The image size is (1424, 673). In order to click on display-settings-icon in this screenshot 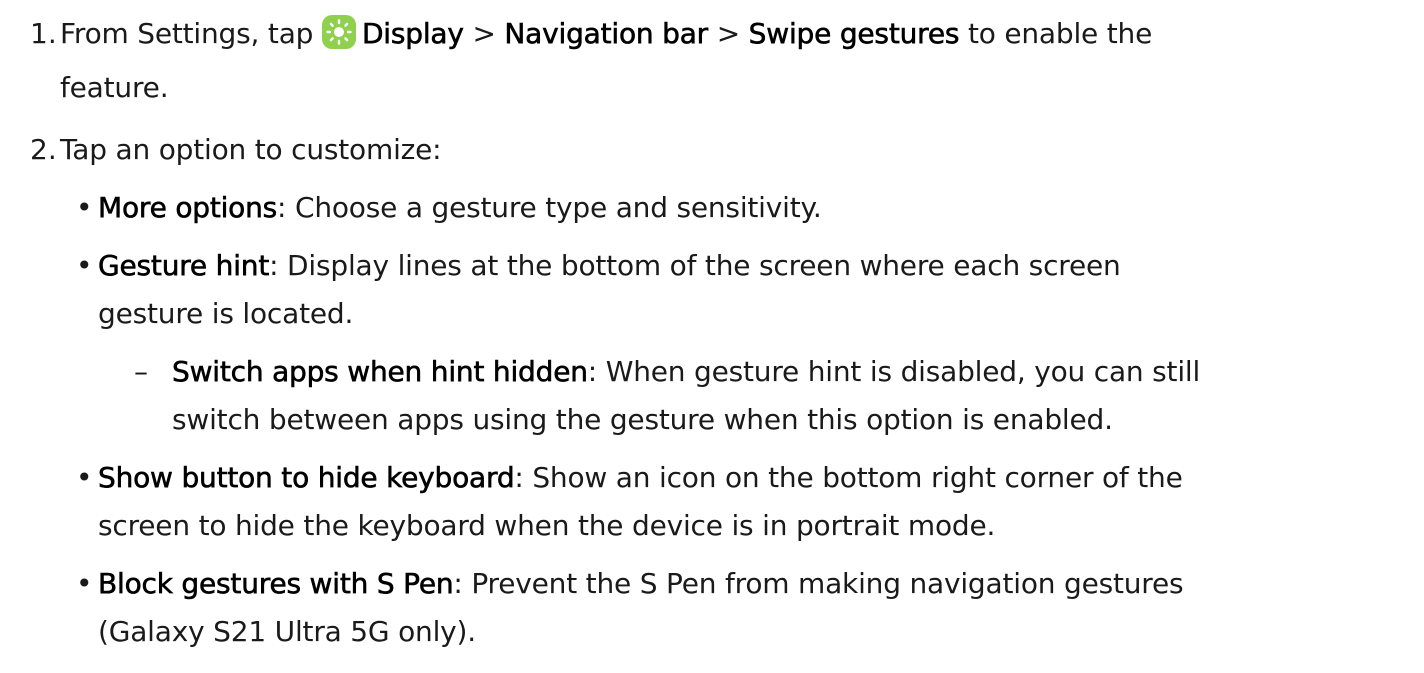, I will do `click(338, 32)`.